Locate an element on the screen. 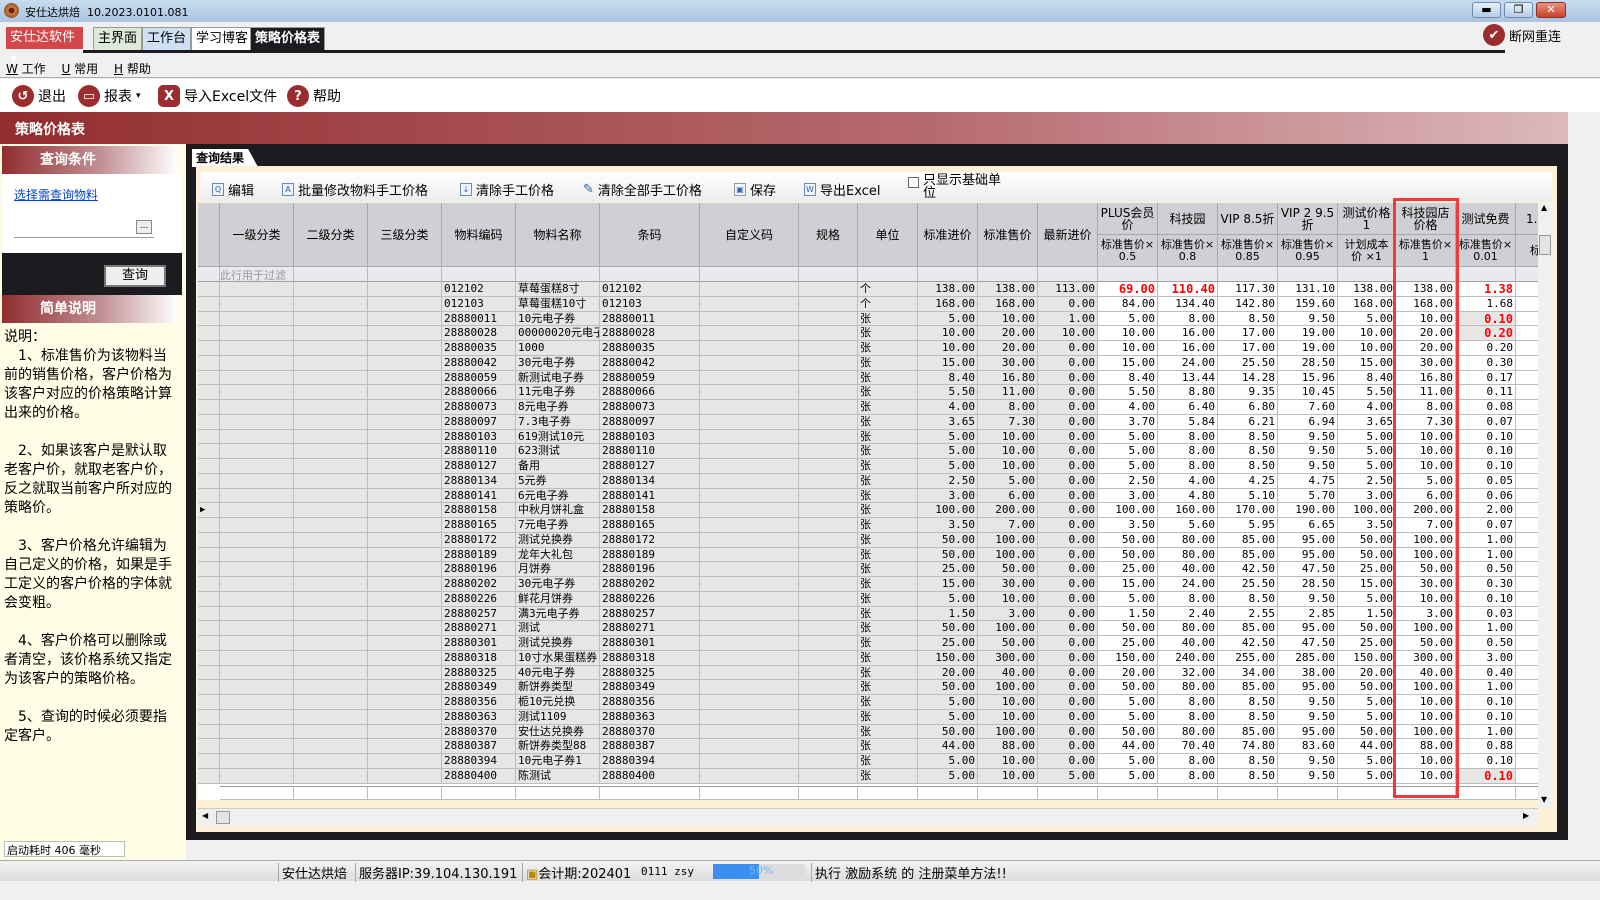  table-cell: 30.00 is located at coordinates (1008, 363).